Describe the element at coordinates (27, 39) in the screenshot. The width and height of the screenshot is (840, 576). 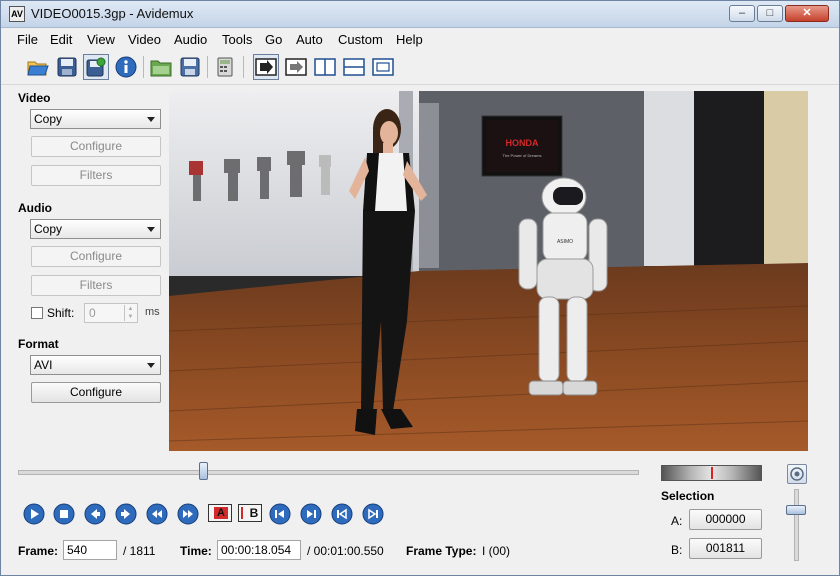
I see `menu-file: File` at that location.